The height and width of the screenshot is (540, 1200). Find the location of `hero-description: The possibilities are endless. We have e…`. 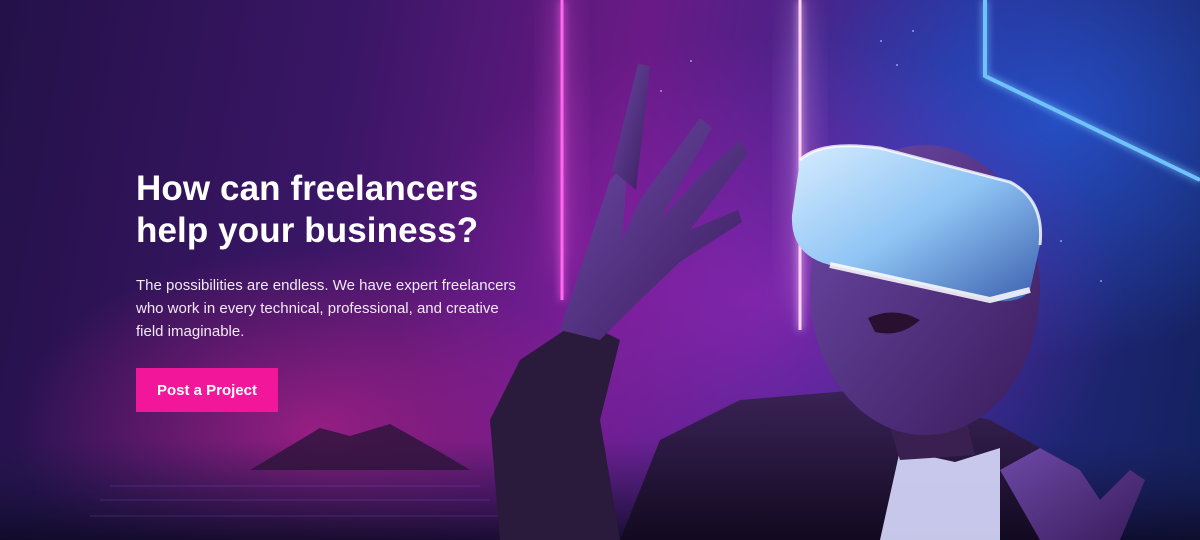

hero-description: The possibilities are endless. We have e… is located at coordinates (326, 308).